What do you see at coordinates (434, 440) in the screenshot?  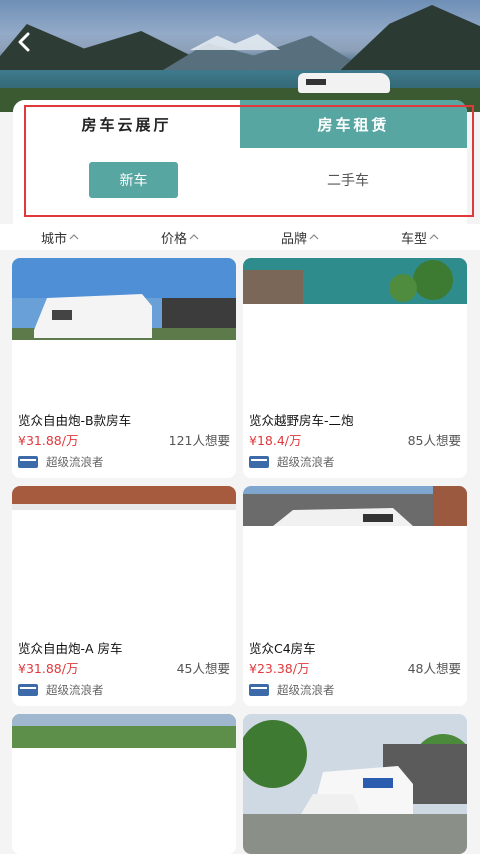 I see `listing-want-count: 85人想要` at bounding box center [434, 440].